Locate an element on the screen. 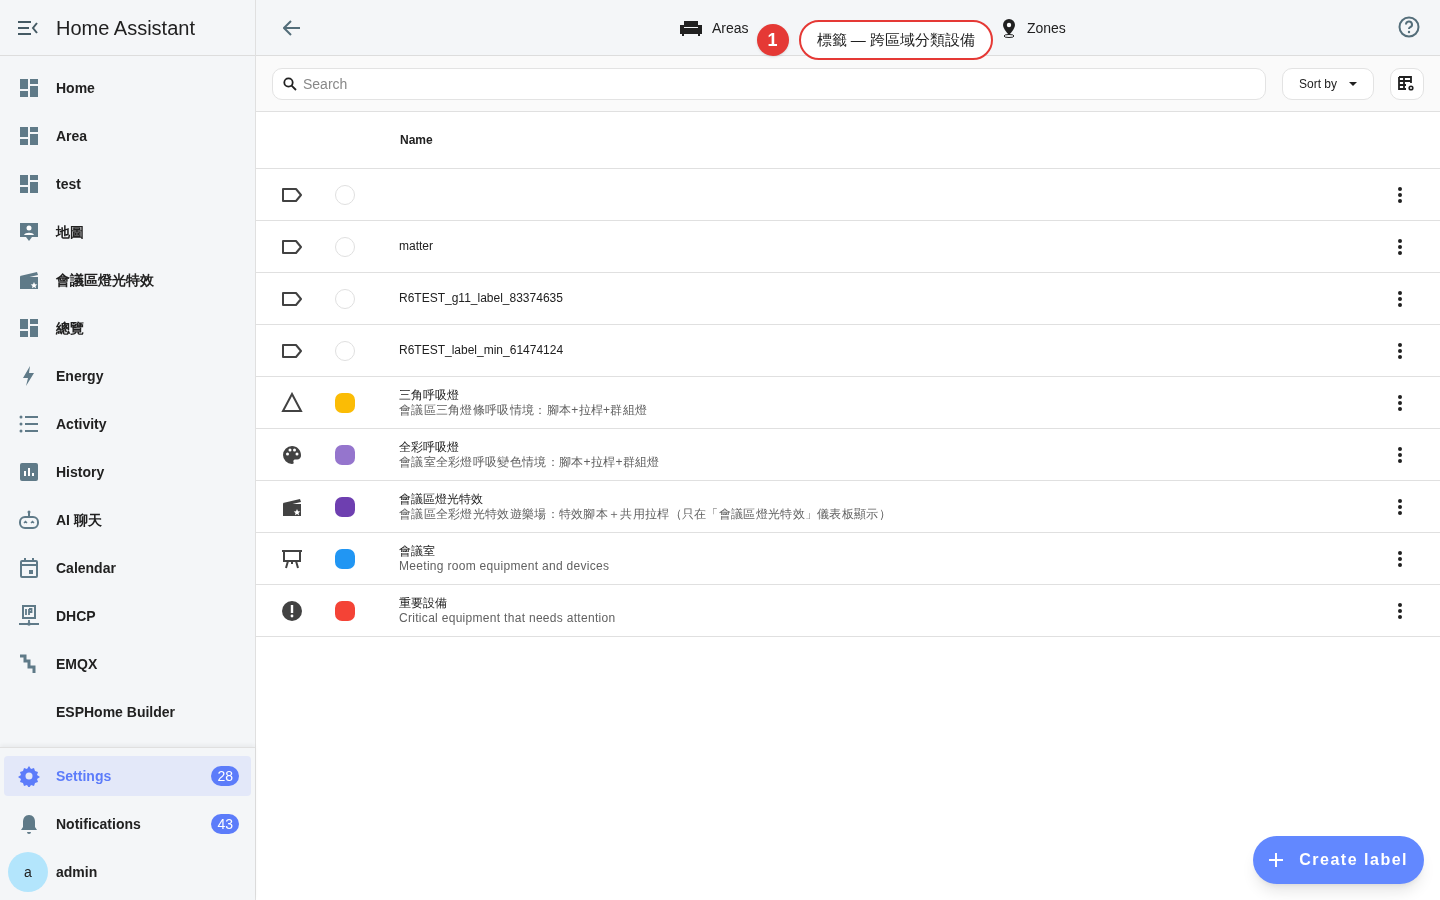 The image size is (1440, 900). user-avatar: a is located at coordinates (28, 872).